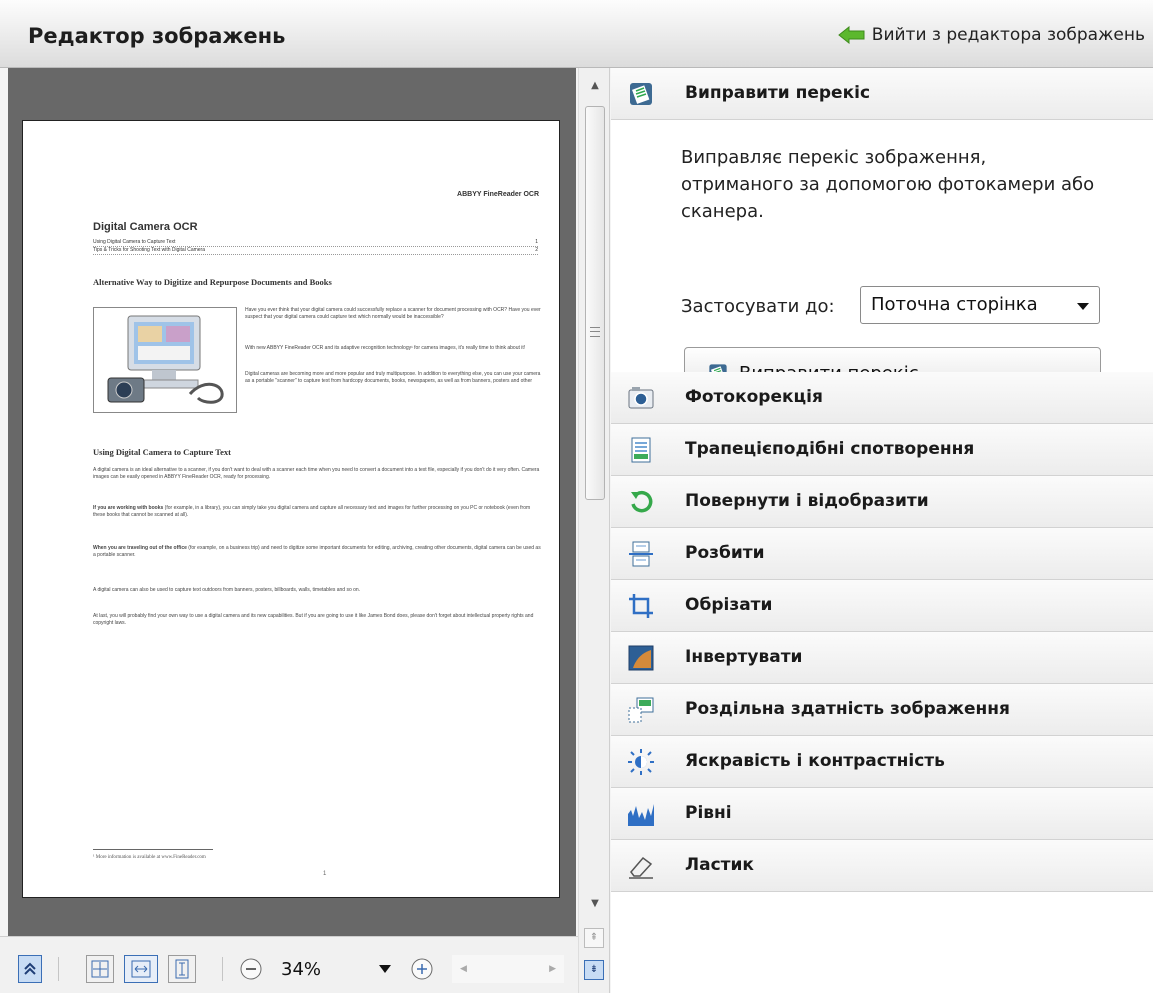 Image resolution: width=1153 pixels, height=993 pixels. I want to click on doc-heading: Using Digital Camera to Capture Text, so click(162, 452).